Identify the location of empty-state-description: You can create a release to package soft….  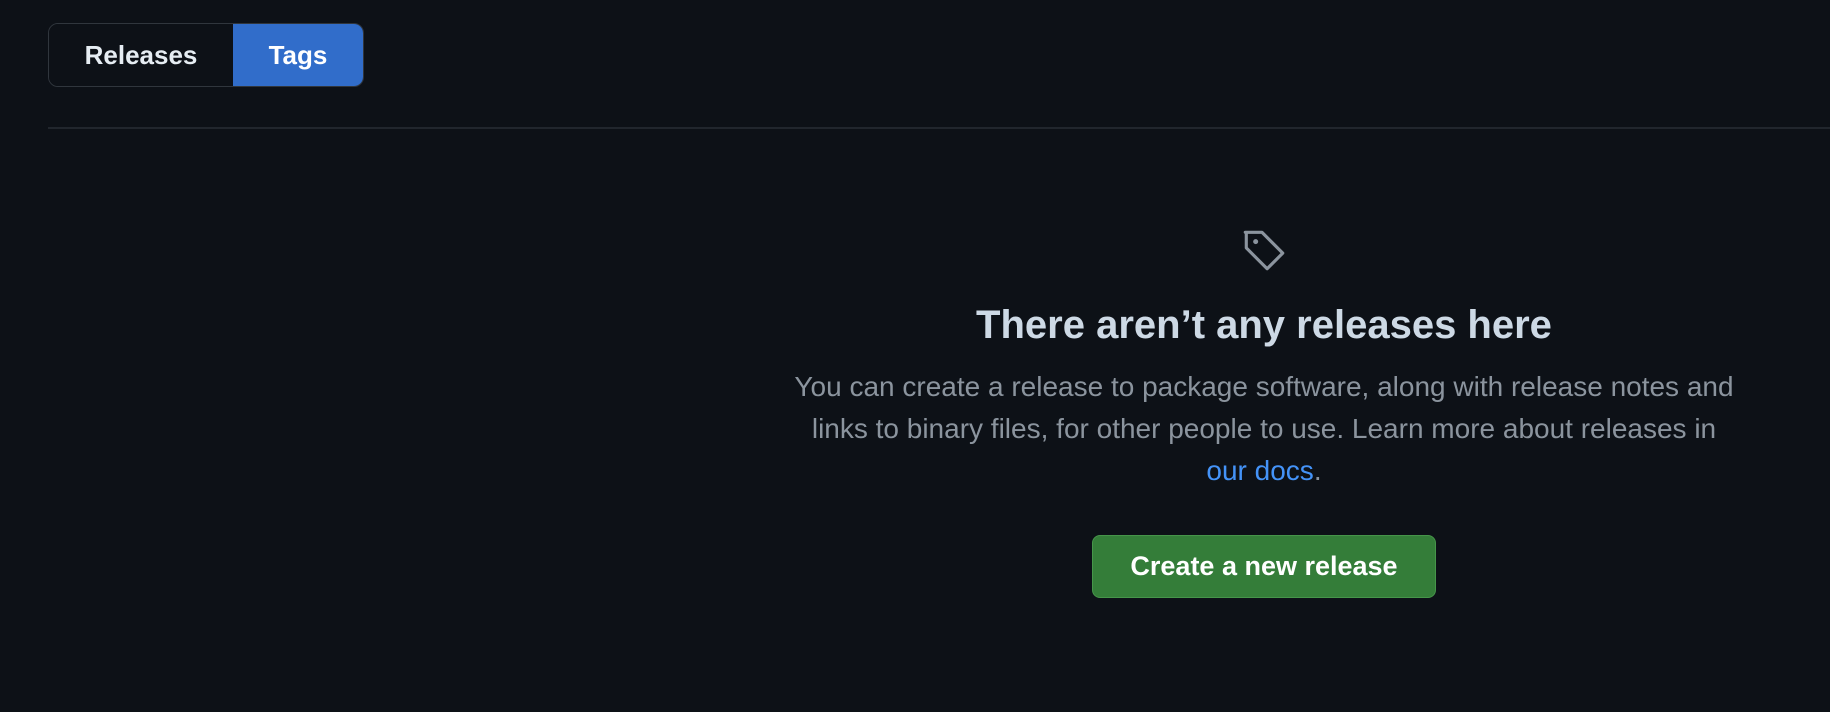
(1264, 429).